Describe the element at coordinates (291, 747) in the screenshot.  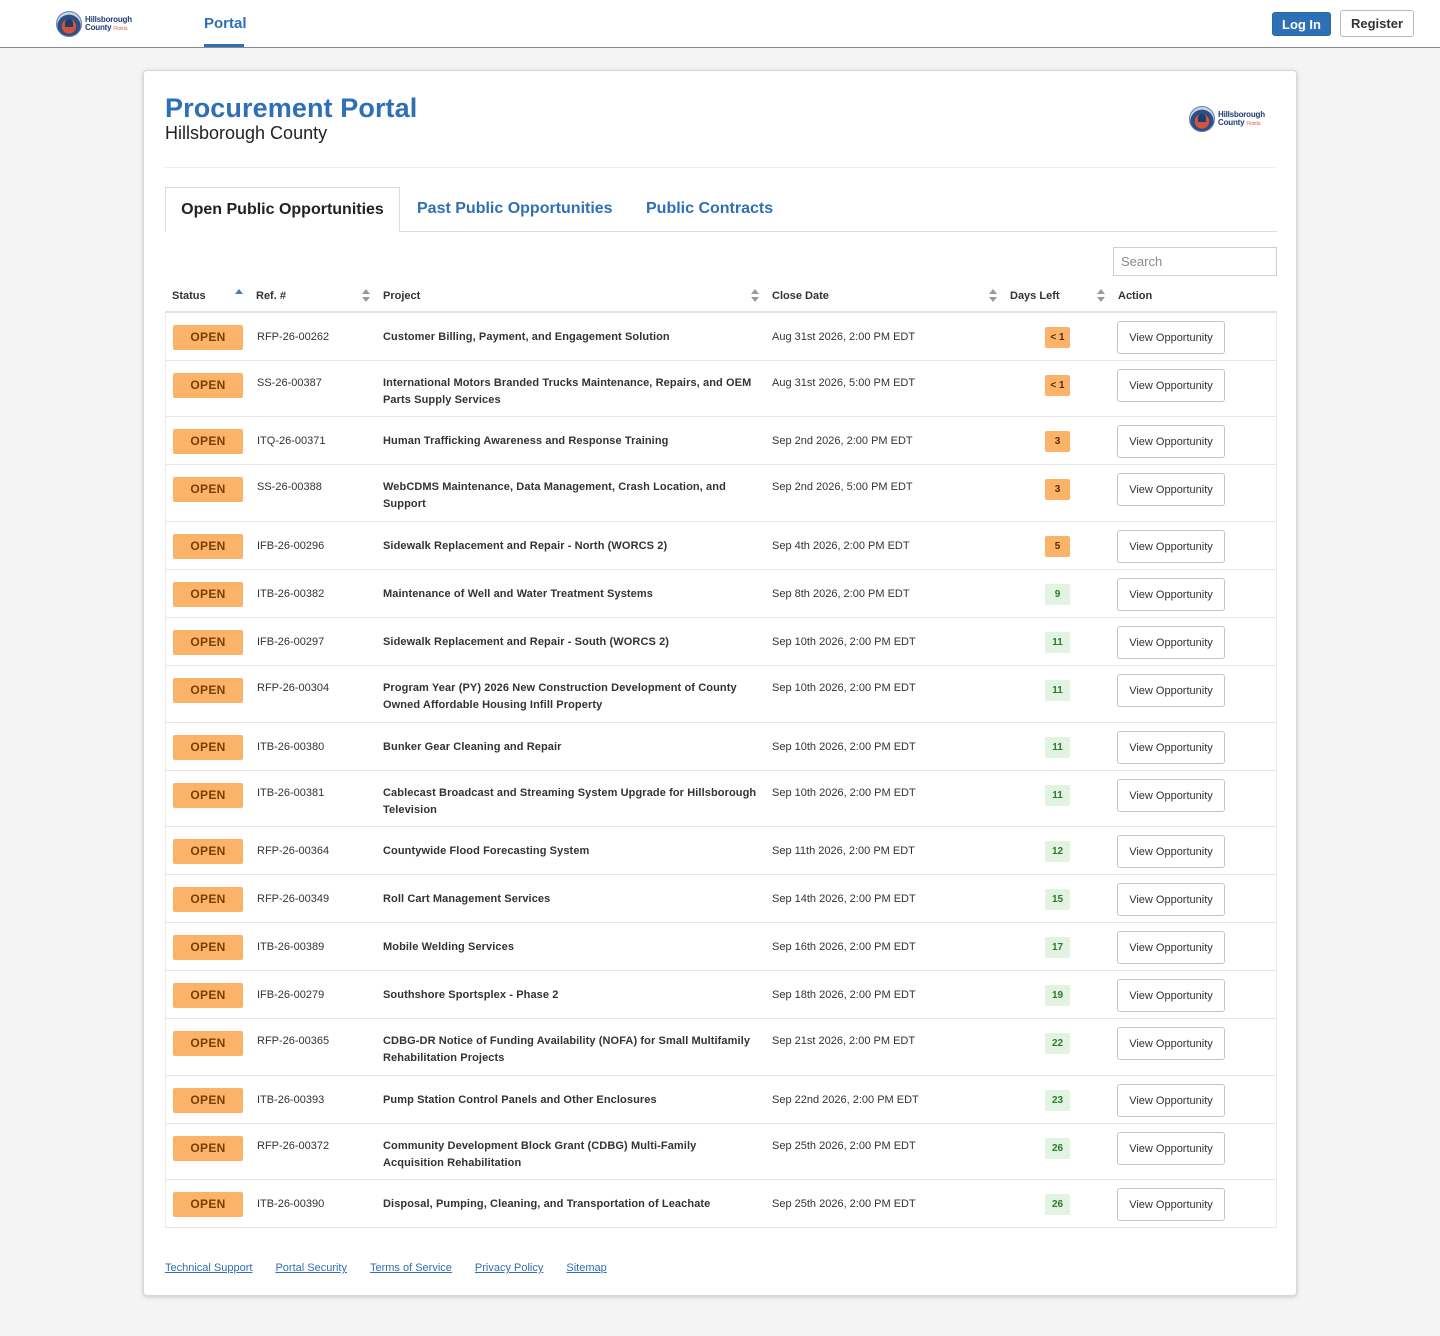
I see `ref-number: ITB-26-00380` at that location.